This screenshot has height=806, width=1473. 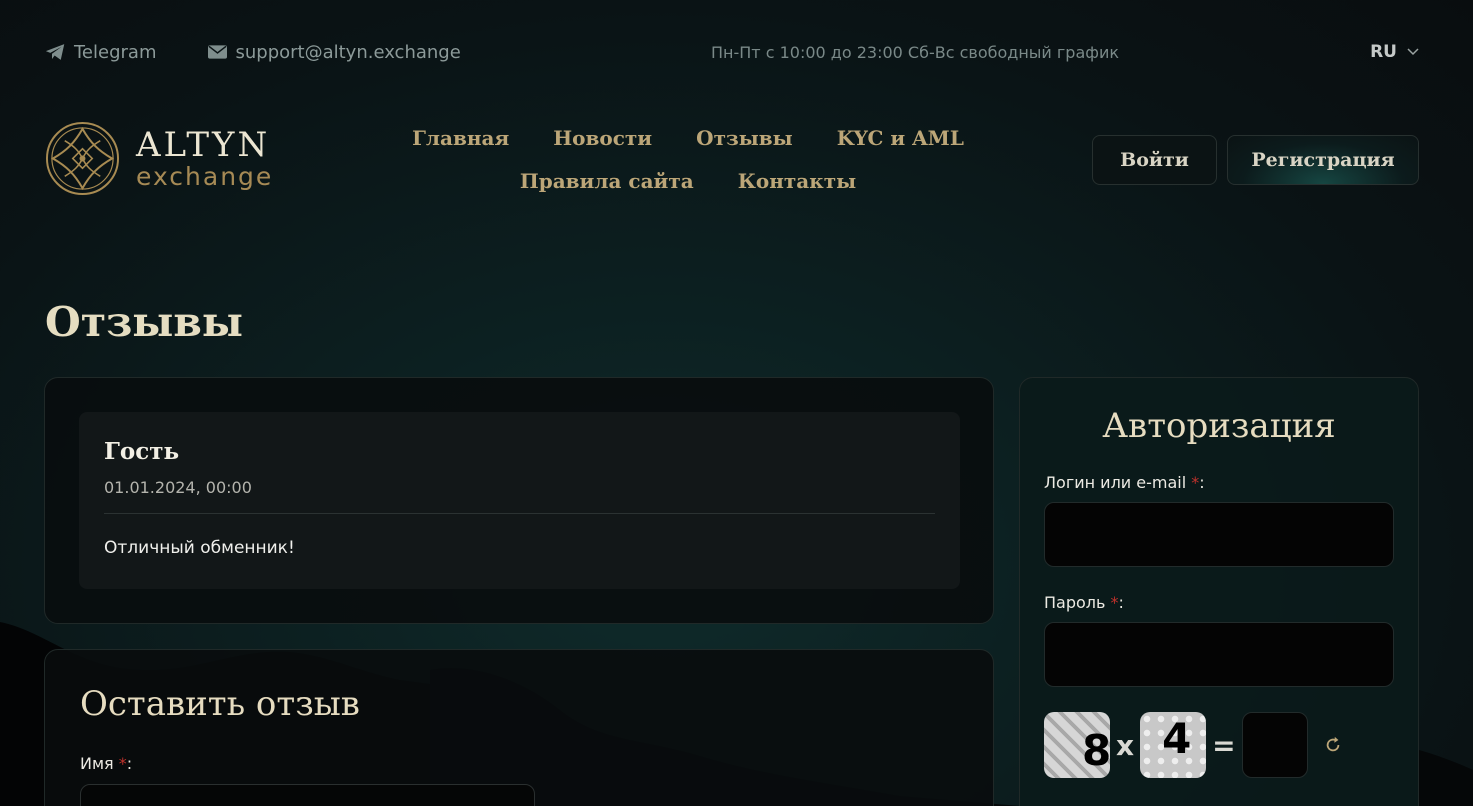 I want to click on email-link: support@altyn.exchange, so click(x=334, y=52).